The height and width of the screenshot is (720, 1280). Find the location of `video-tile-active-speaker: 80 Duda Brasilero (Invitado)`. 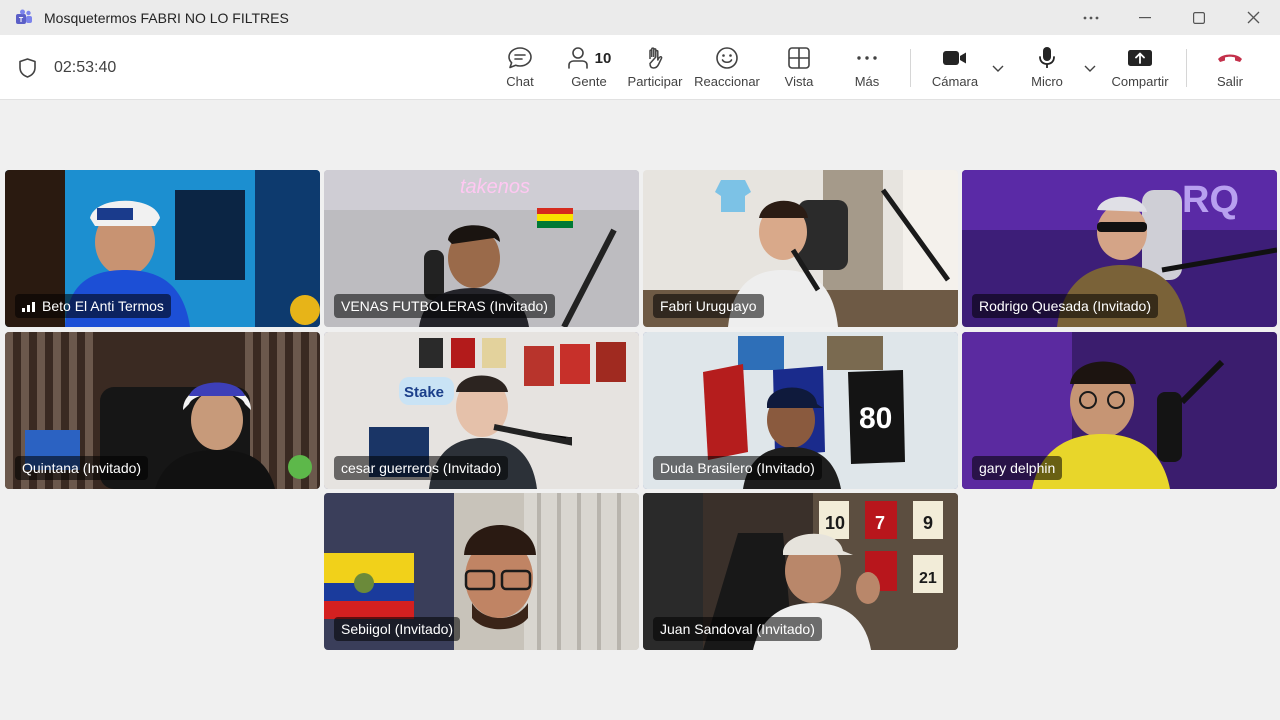

video-tile-active-speaker: 80 Duda Brasilero (Invitado) is located at coordinates (800, 410).